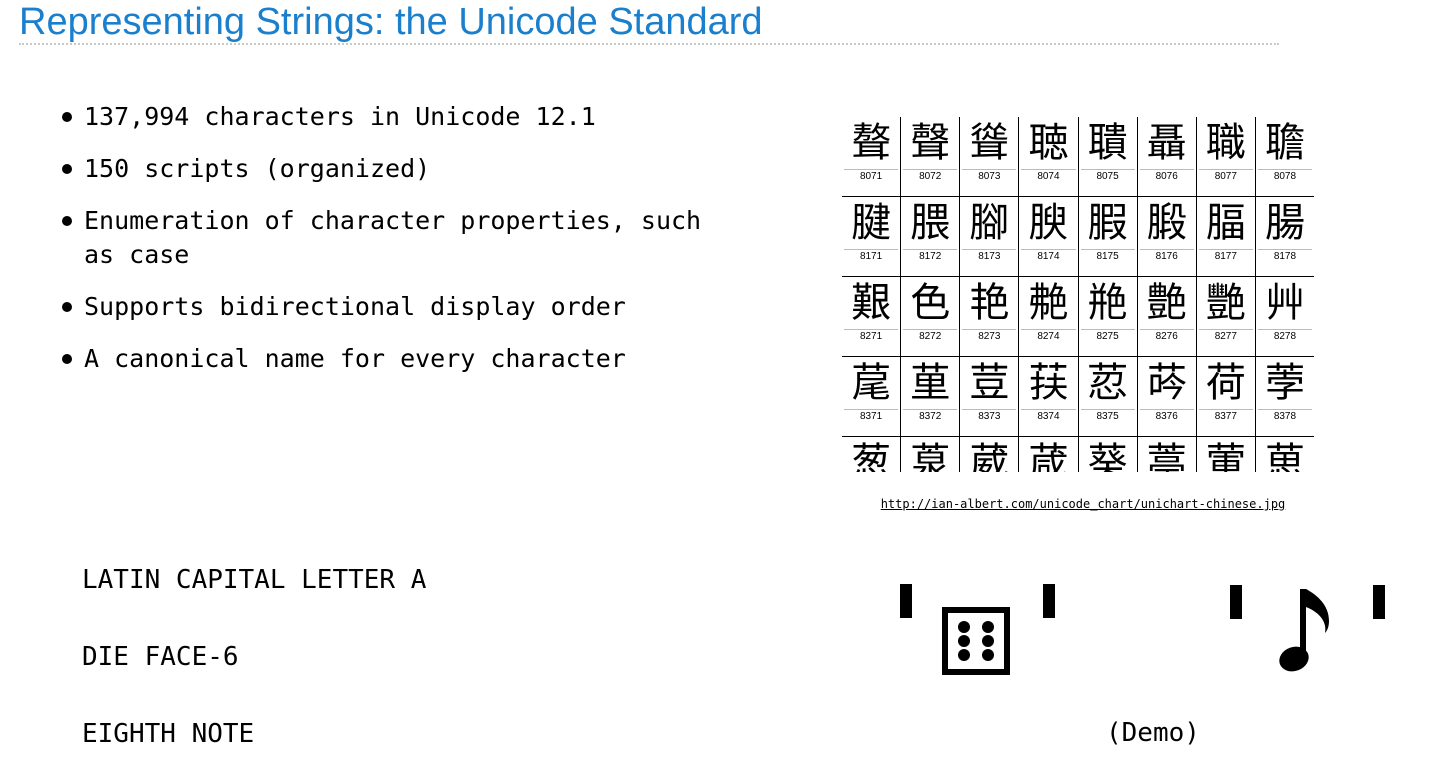 The image size is (1446, 765). Describe the element at coordinates (160, 657) in the screenshot. I see `char-name-die-face: DIE FACE-6` at that location.